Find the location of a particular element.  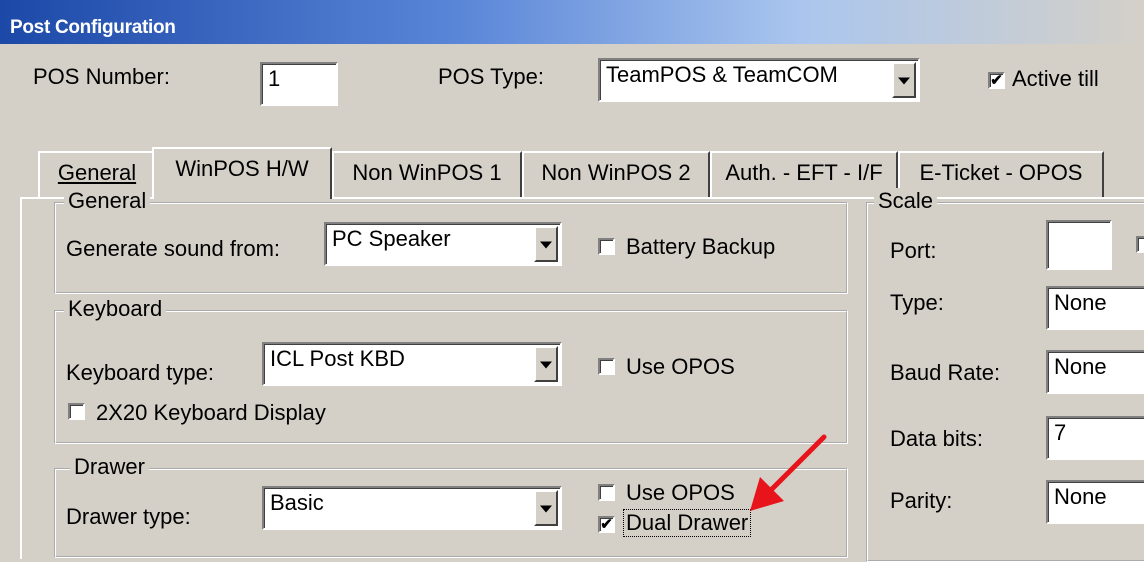

tab-non-winpos-1-label: Non WinPOS 1 is located at coordinates (427, 172).